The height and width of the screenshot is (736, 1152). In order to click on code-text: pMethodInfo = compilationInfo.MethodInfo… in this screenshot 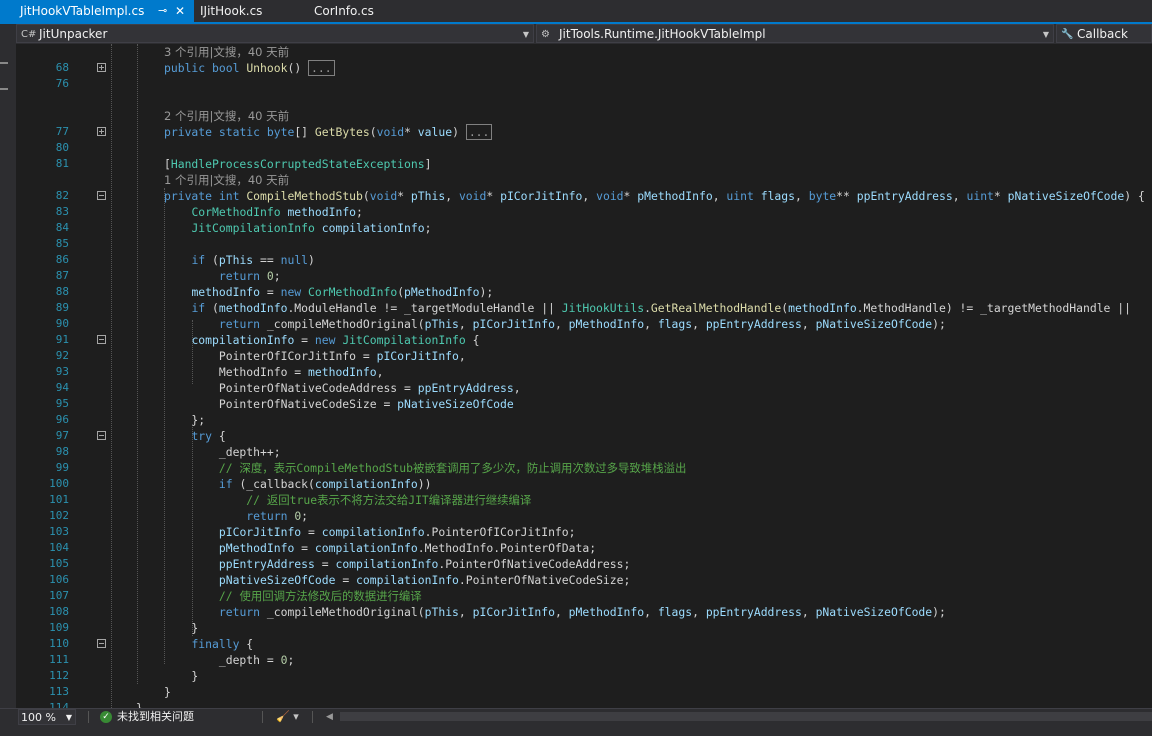, I will do `click(407, 548)`.